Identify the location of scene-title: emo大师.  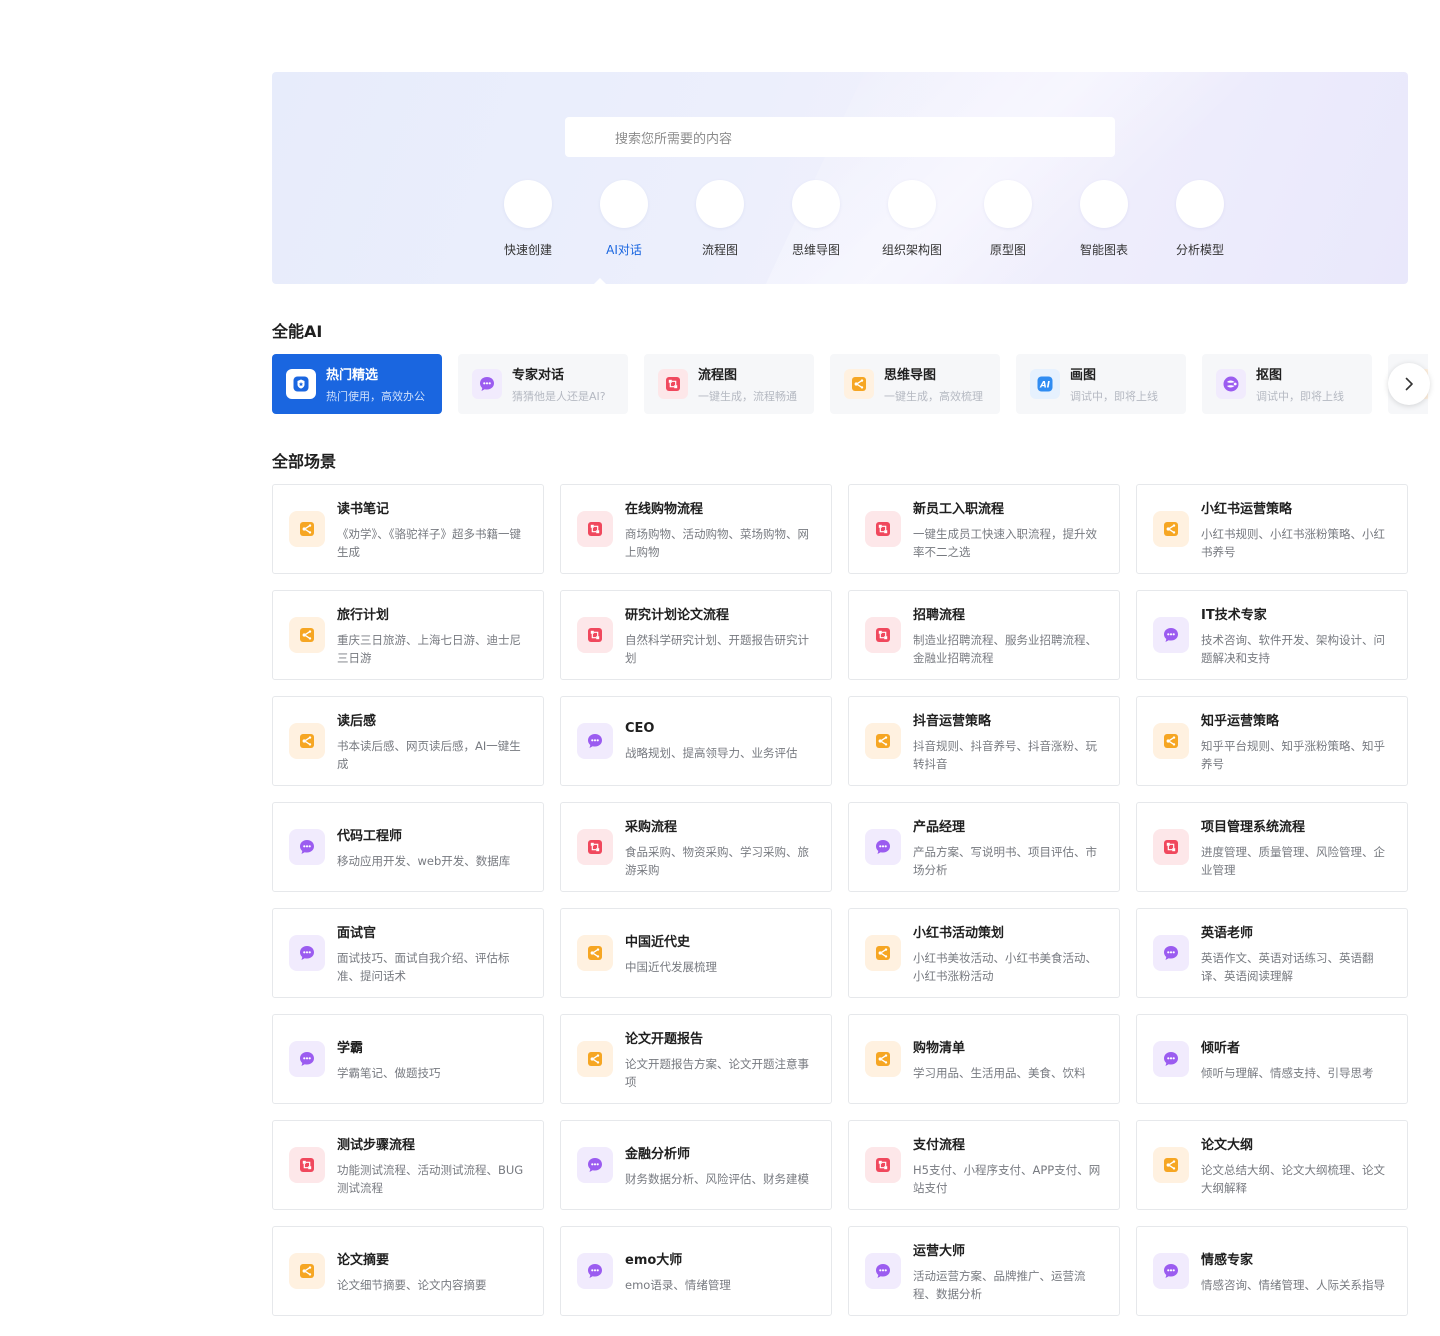
(654, 1260).